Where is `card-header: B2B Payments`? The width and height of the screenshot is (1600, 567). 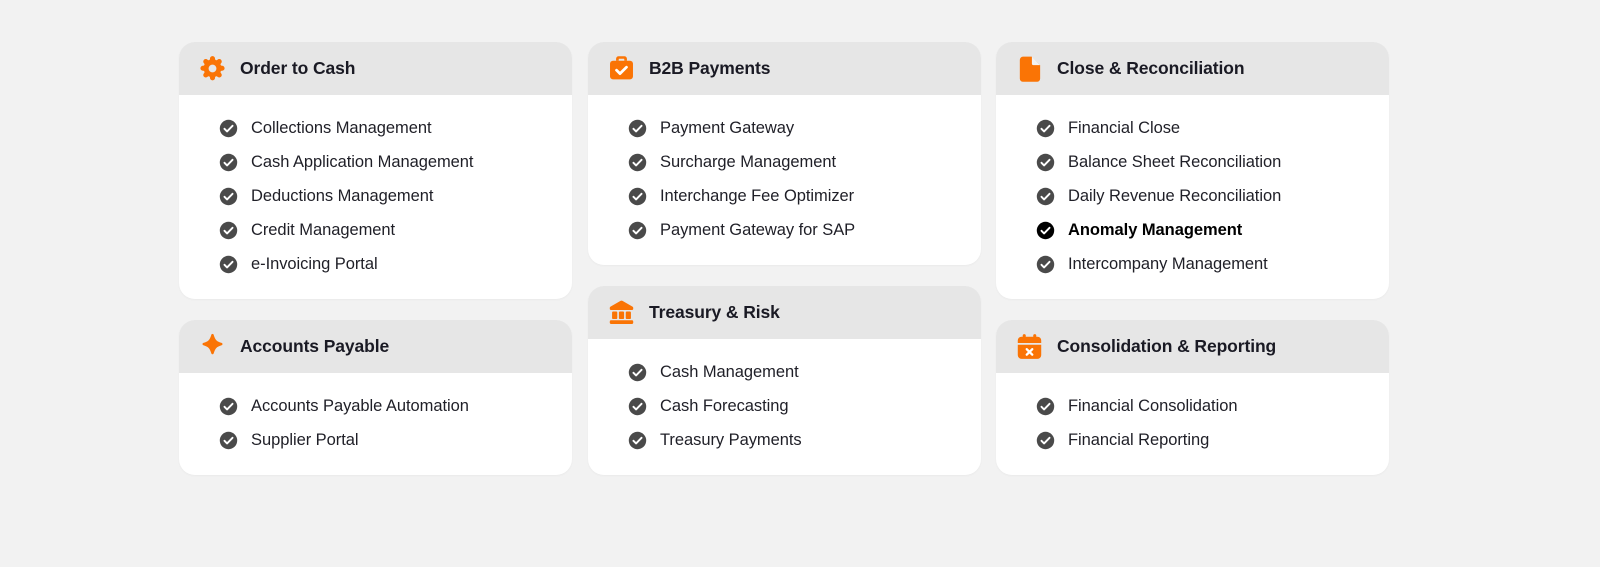 card-header: B2B Payments is located at coordinates (784, 68).